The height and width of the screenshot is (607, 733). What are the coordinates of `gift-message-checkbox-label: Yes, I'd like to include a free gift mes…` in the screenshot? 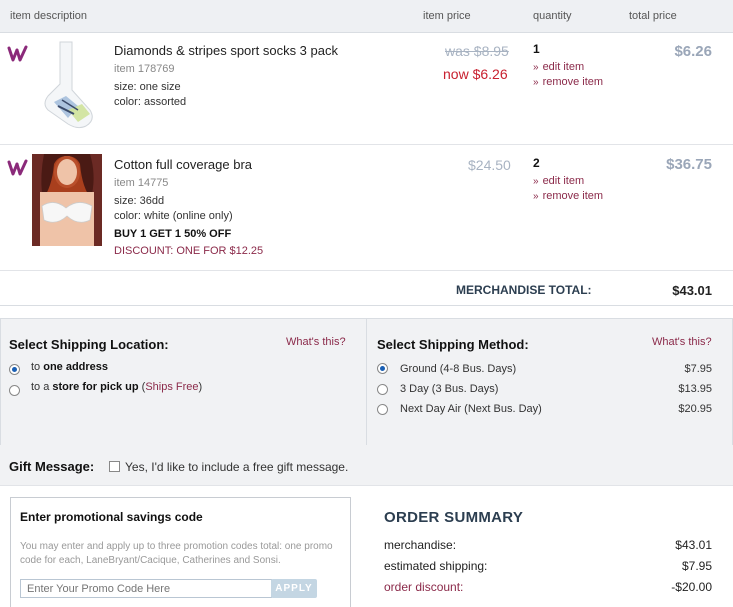 It's located at (236, 467).